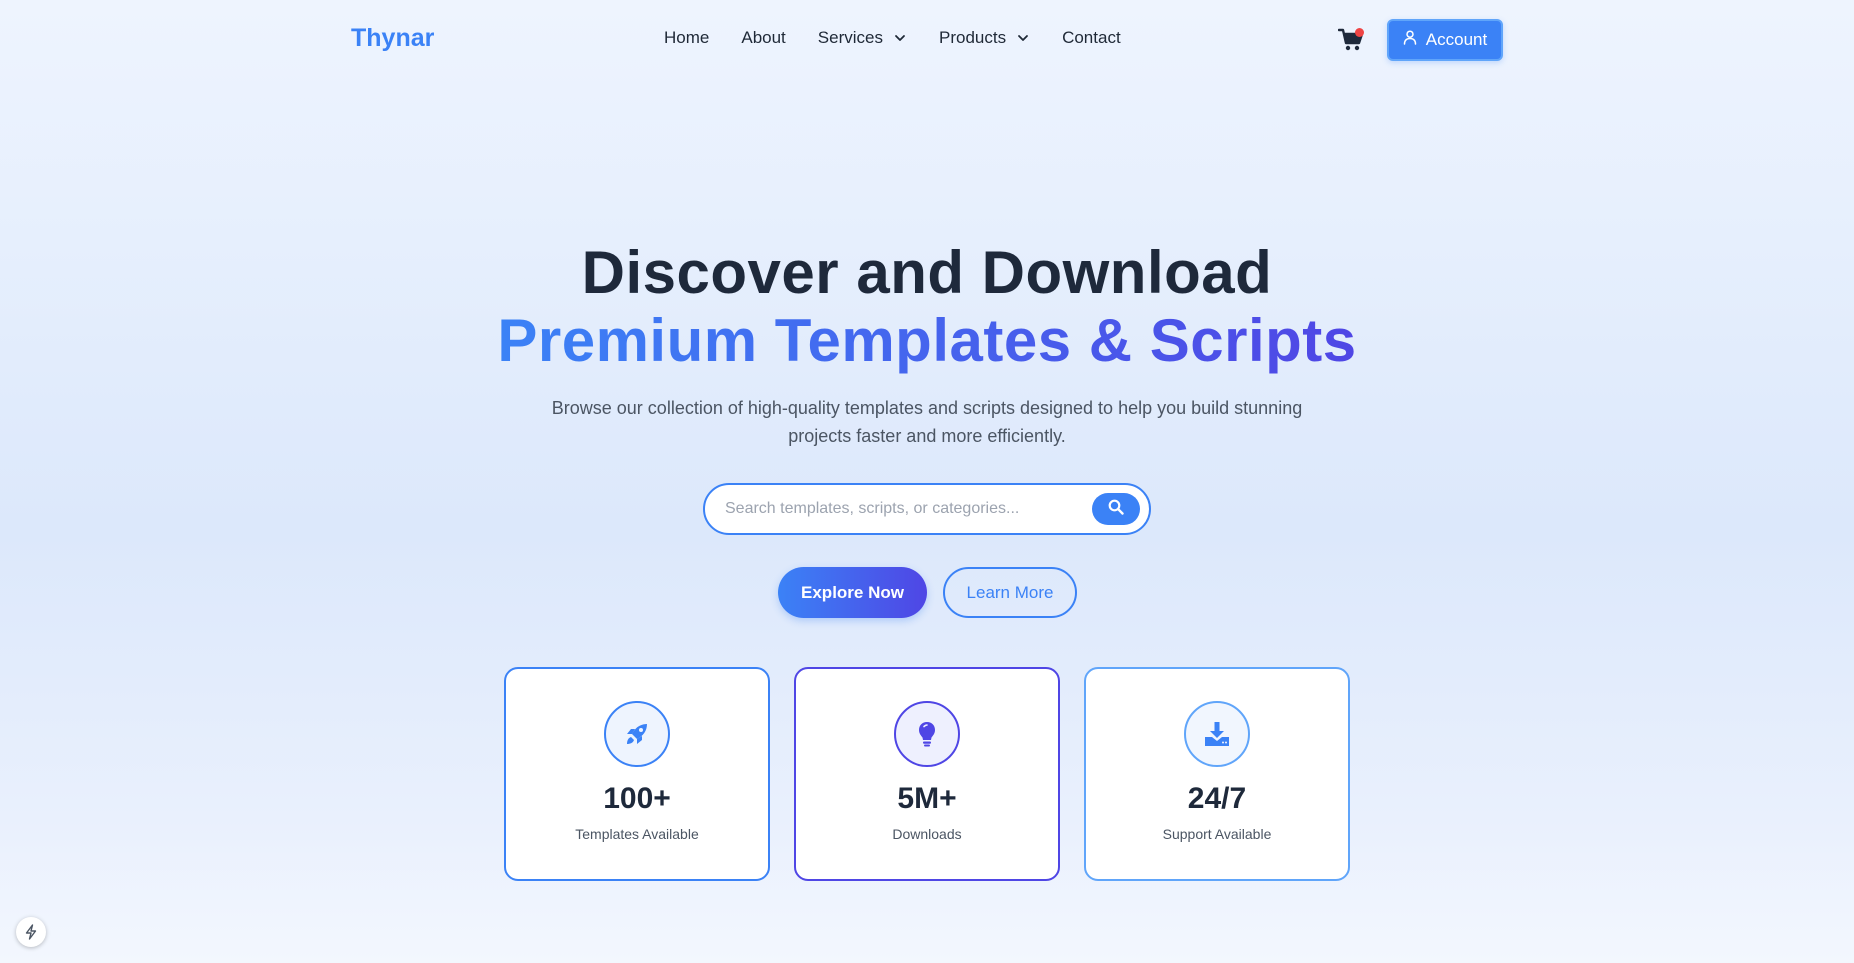  What do you see at coordinates (1359, 32) in the screenshot?
I see `cart-badge` at bounding box center [1359, 32].